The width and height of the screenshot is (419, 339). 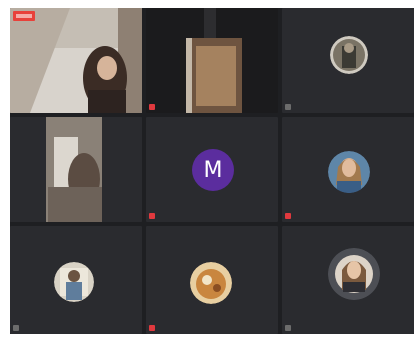 I want to click on letter-avatar: M, so click(x=213, y=170).